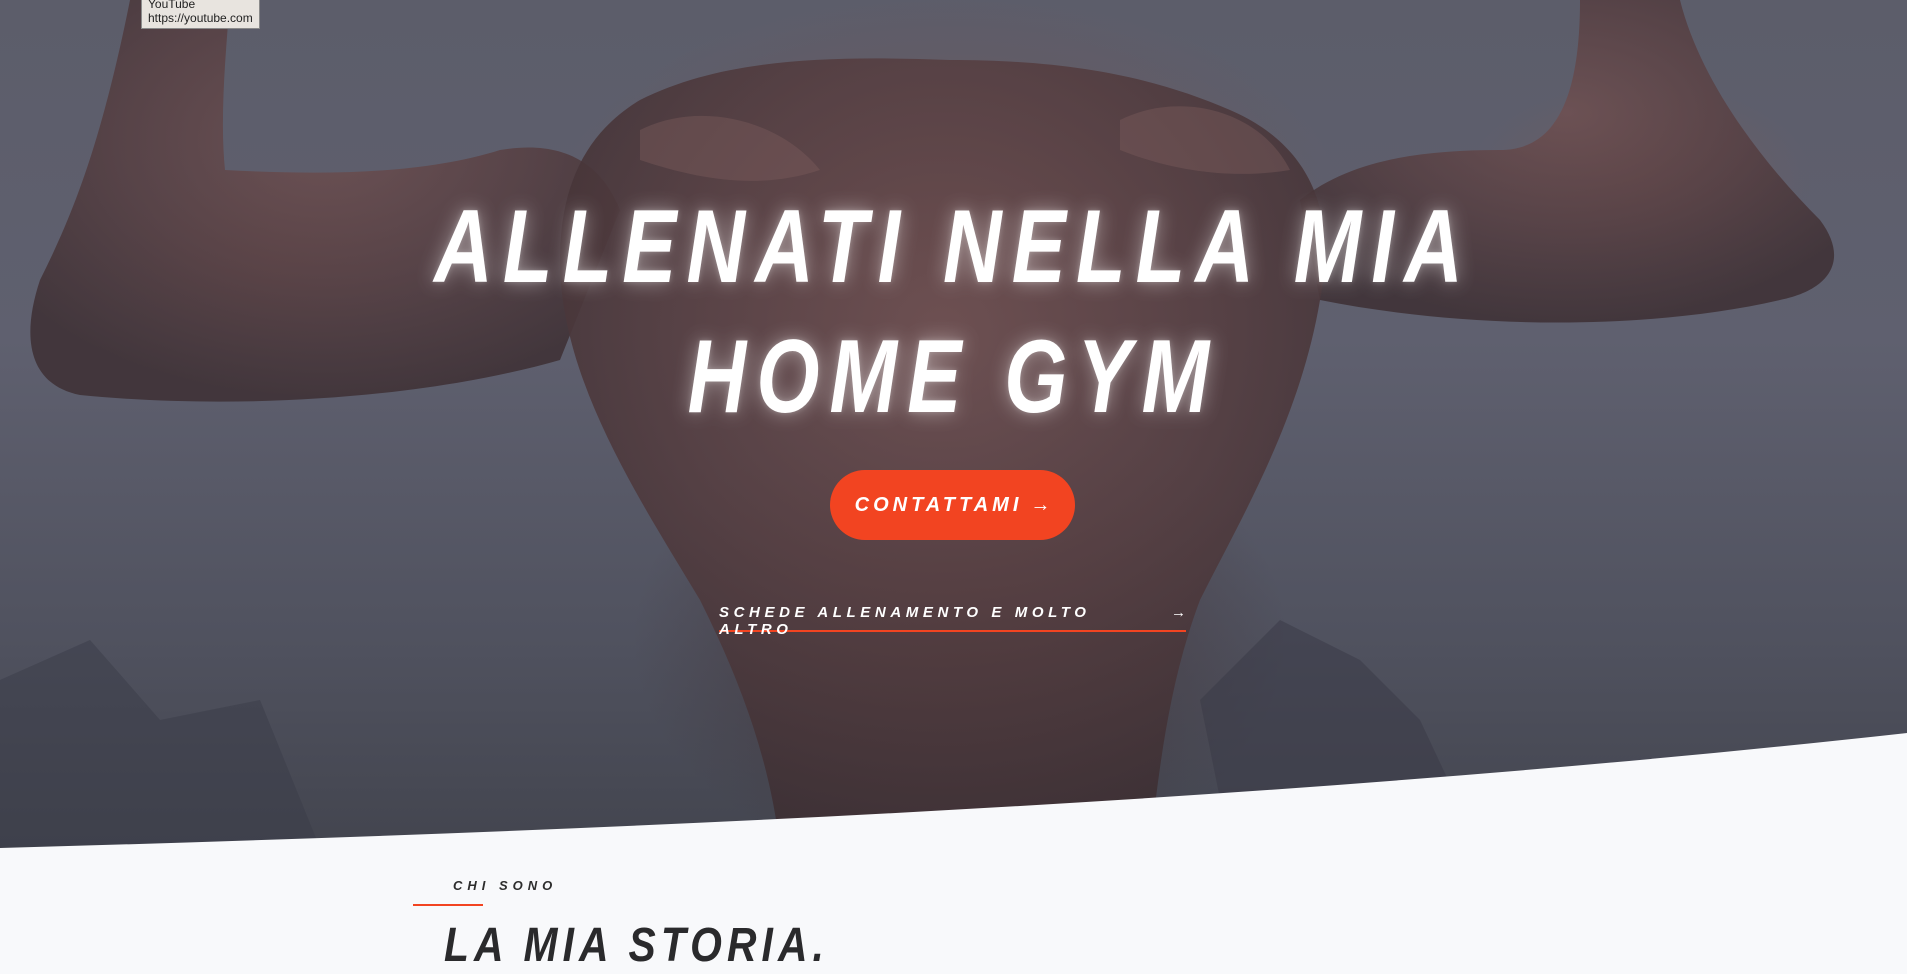 The width and height of the screenshot is (1907, 974). What do you see at coordinates (938, 504) in the screenshot?
I see `contact-button-label: CONTATTAMI` at bounding box center [938, 504].